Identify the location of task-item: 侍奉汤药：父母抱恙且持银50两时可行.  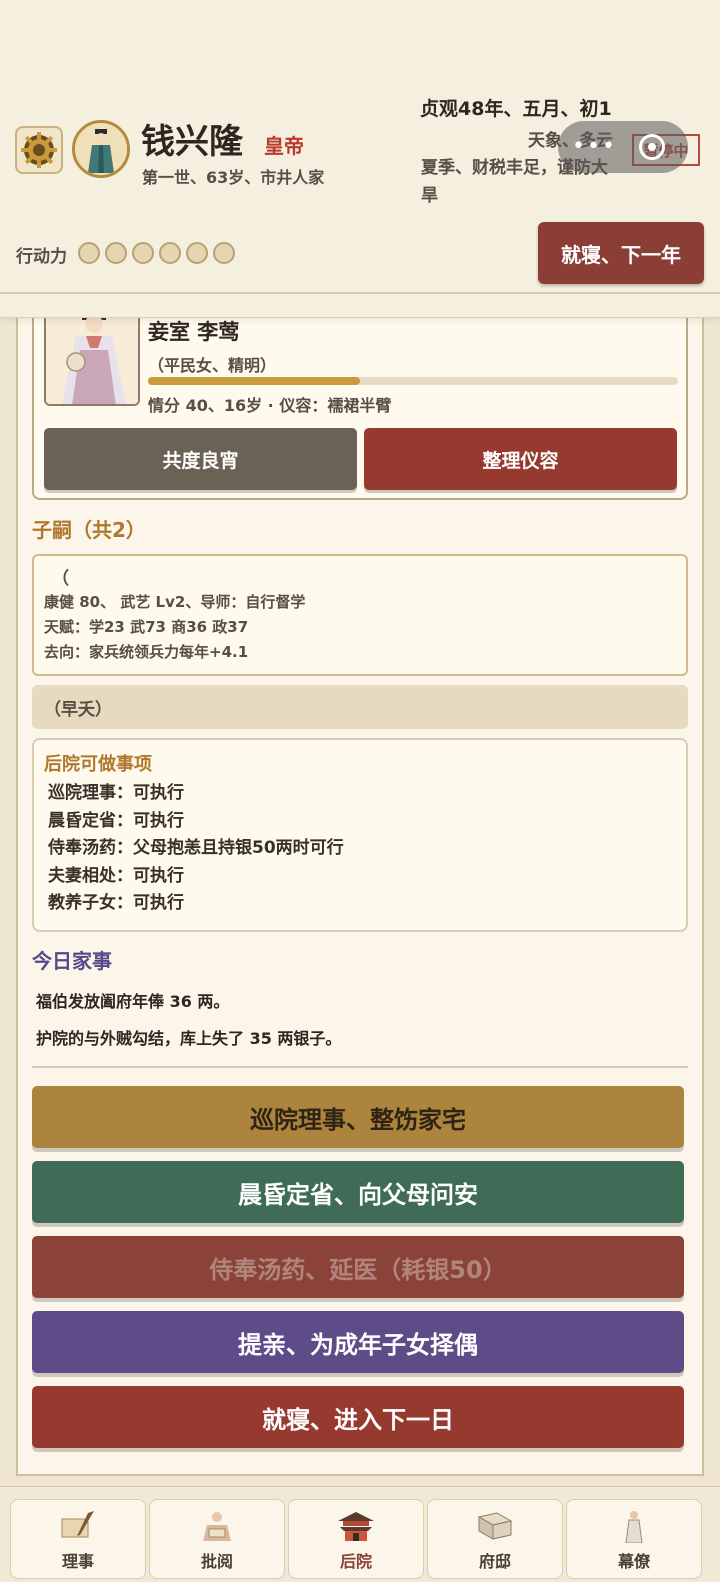
(196, 848).